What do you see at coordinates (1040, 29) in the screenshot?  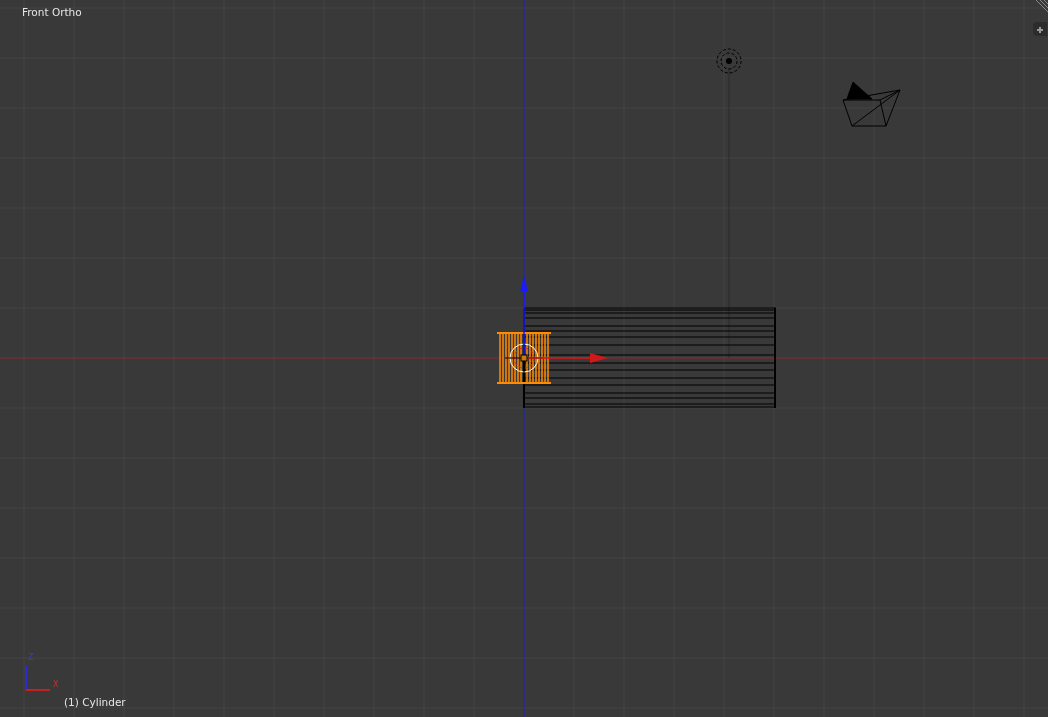 I see `properties-toggle-button` at bounding box center [1040, 29].